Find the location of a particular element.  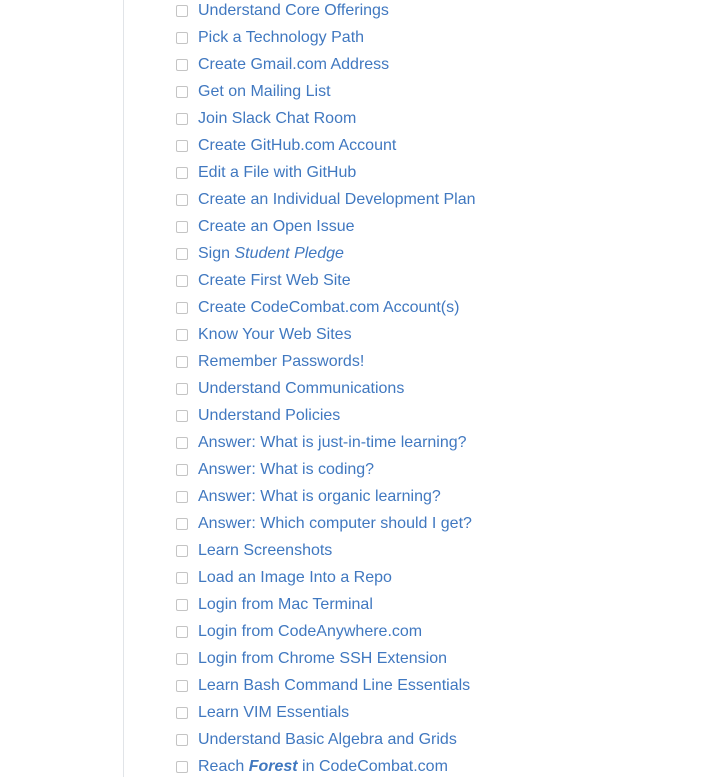

task-link-strong: Forest is located at coordinates (273, 766).